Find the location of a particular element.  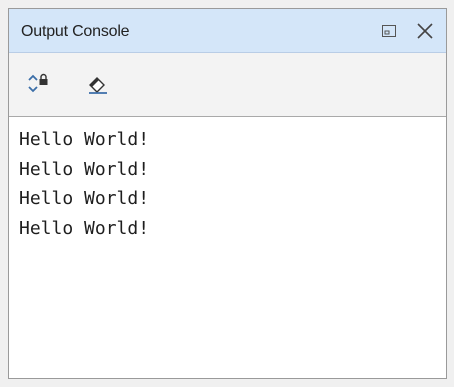

scroll-lock-icon is located at coordinates (38, 83).